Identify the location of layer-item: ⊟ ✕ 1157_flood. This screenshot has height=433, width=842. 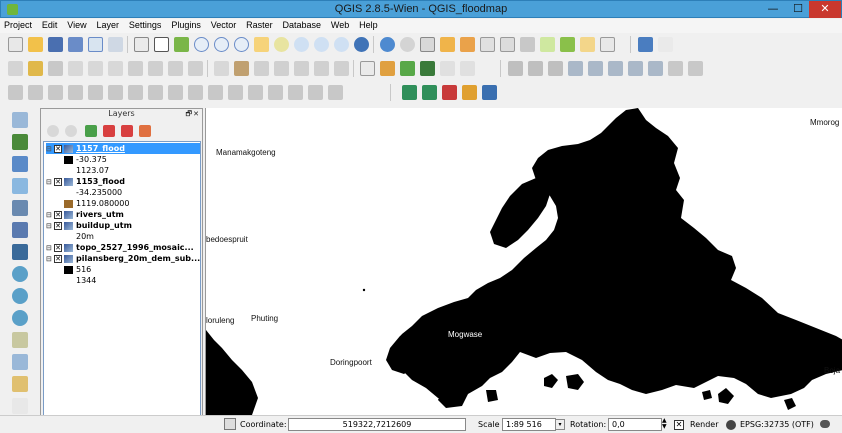
(123, 148).